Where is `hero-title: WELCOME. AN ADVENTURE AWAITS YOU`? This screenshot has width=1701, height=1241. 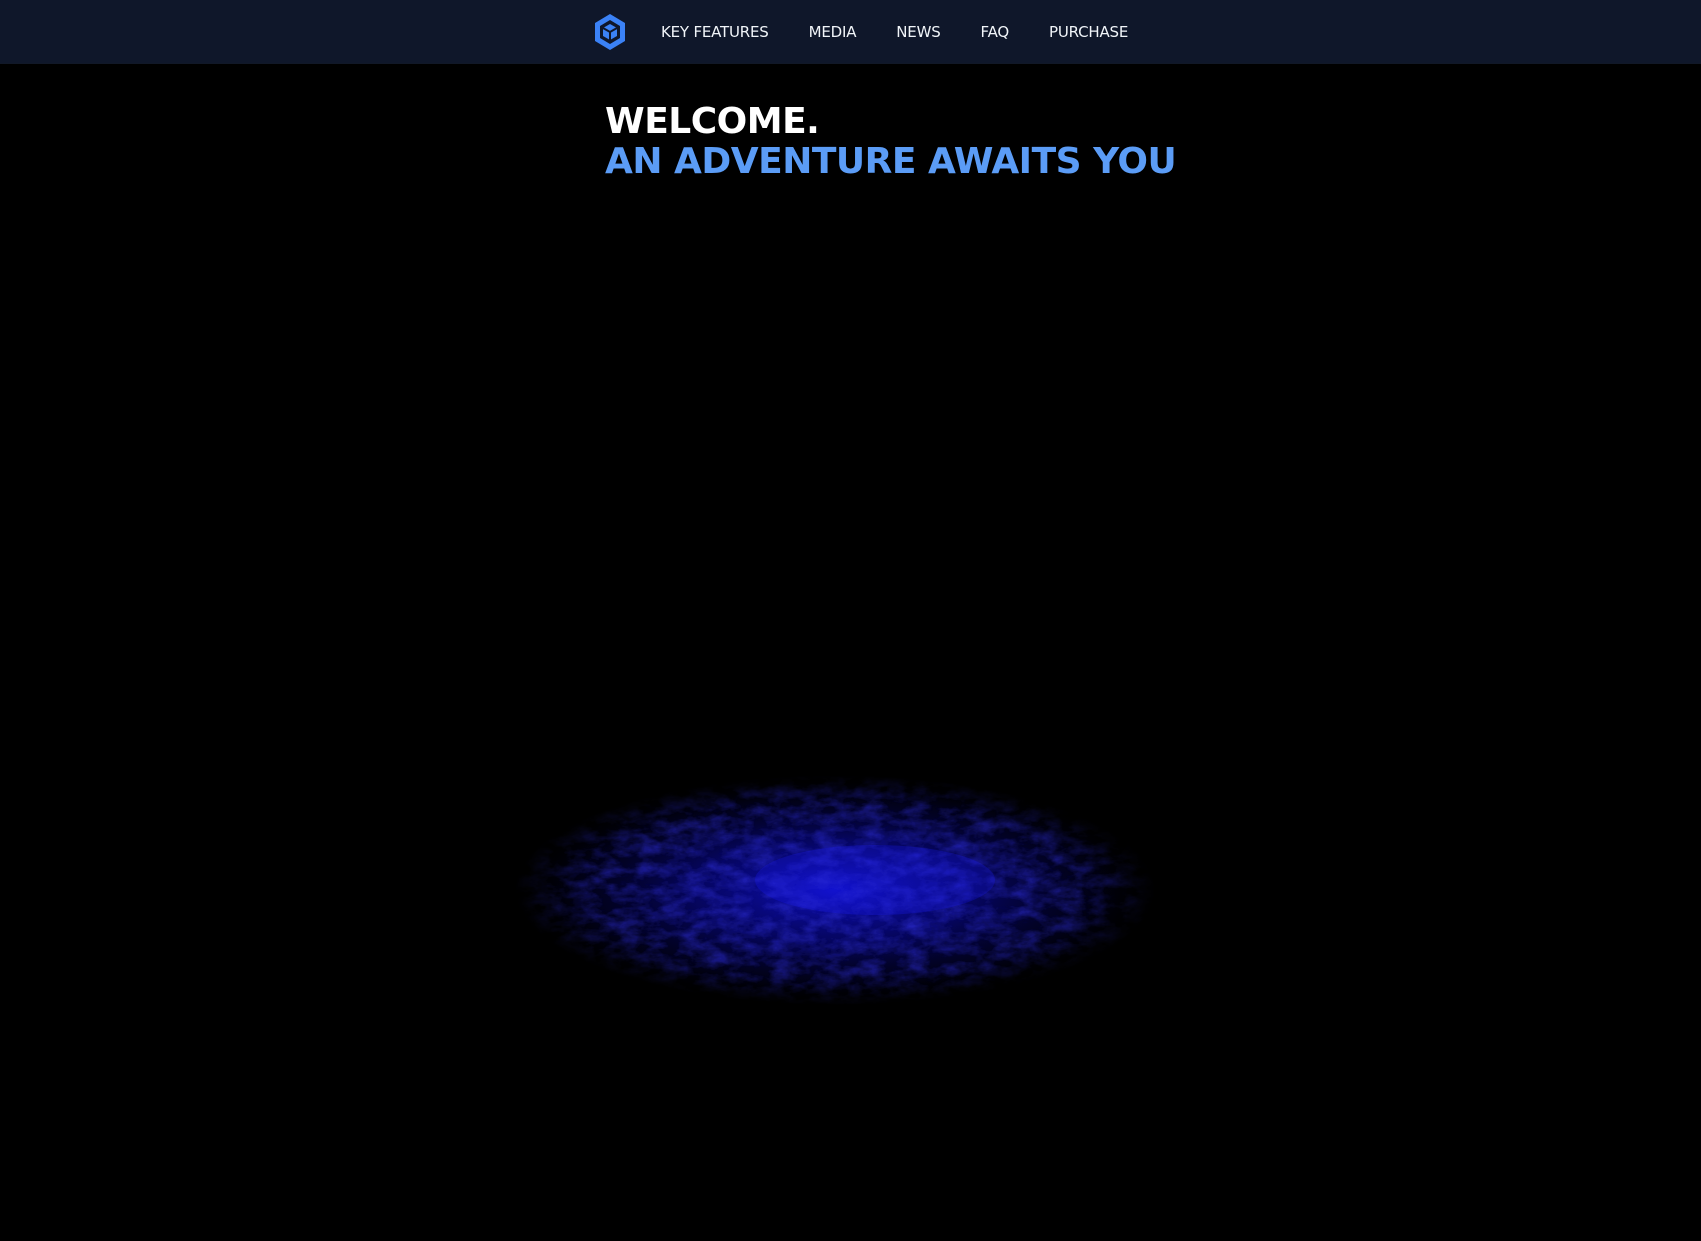 hero-title: WELCOME. AN ADVENTURE AWAITS YOU is located at coordinates (891, 141).